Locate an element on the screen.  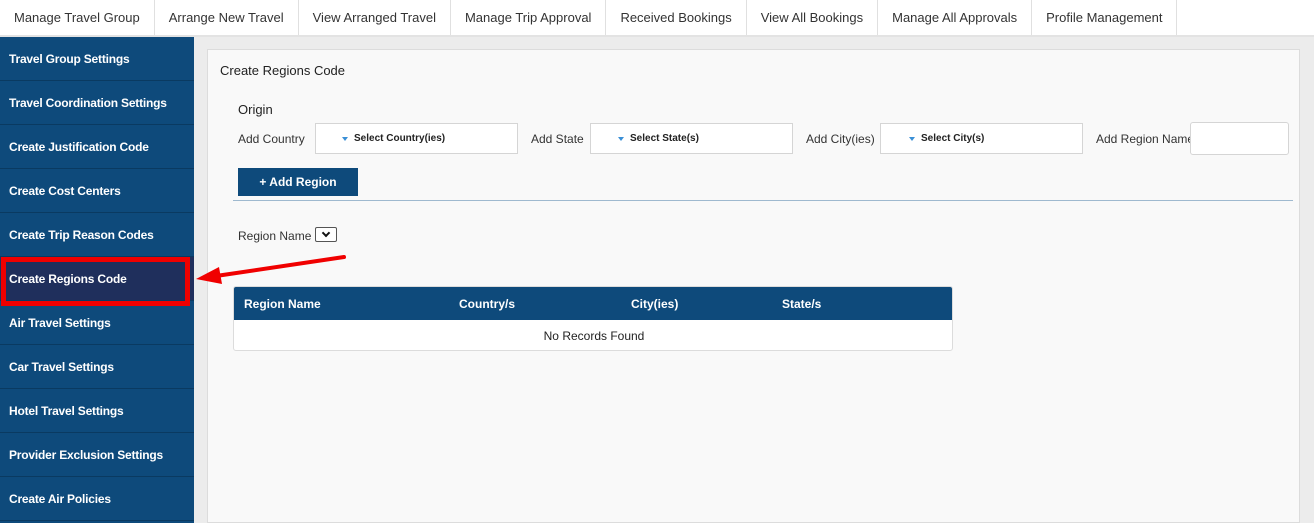
chevron-down-icon is located at coordinates (326, 233).